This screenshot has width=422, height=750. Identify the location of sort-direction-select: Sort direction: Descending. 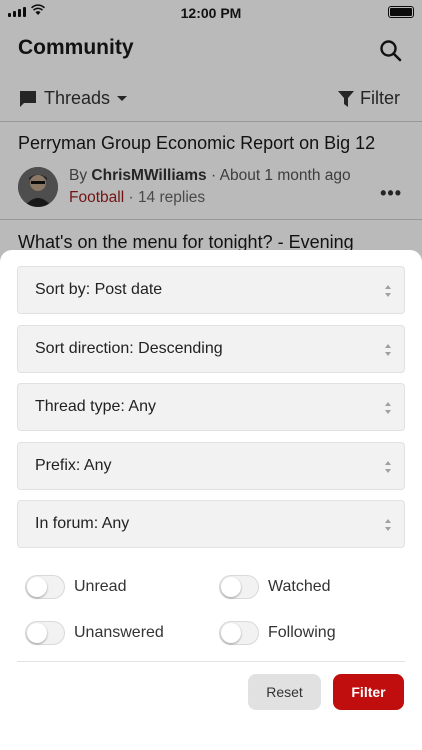
(211, 349).